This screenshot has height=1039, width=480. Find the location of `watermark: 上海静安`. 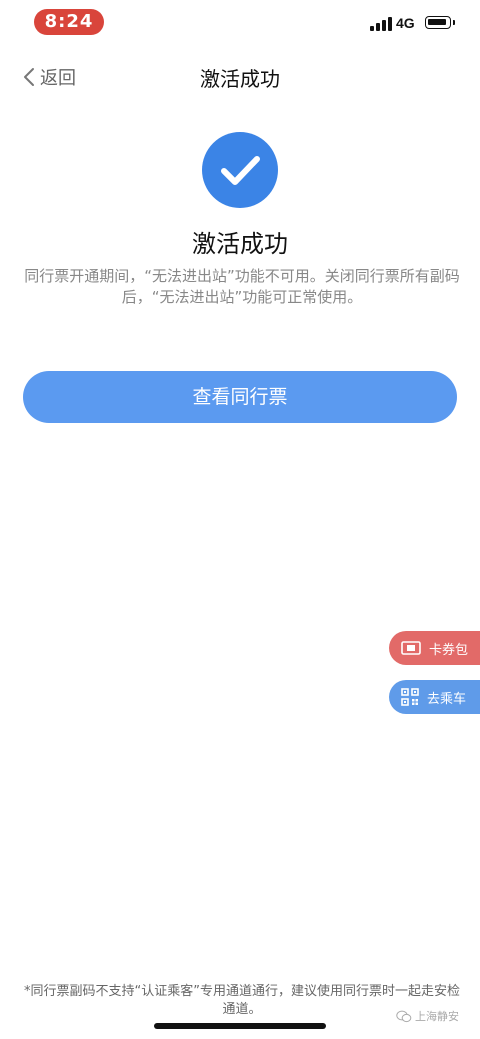

watermark: 上海静安 is located at coordinates (427, 1016).